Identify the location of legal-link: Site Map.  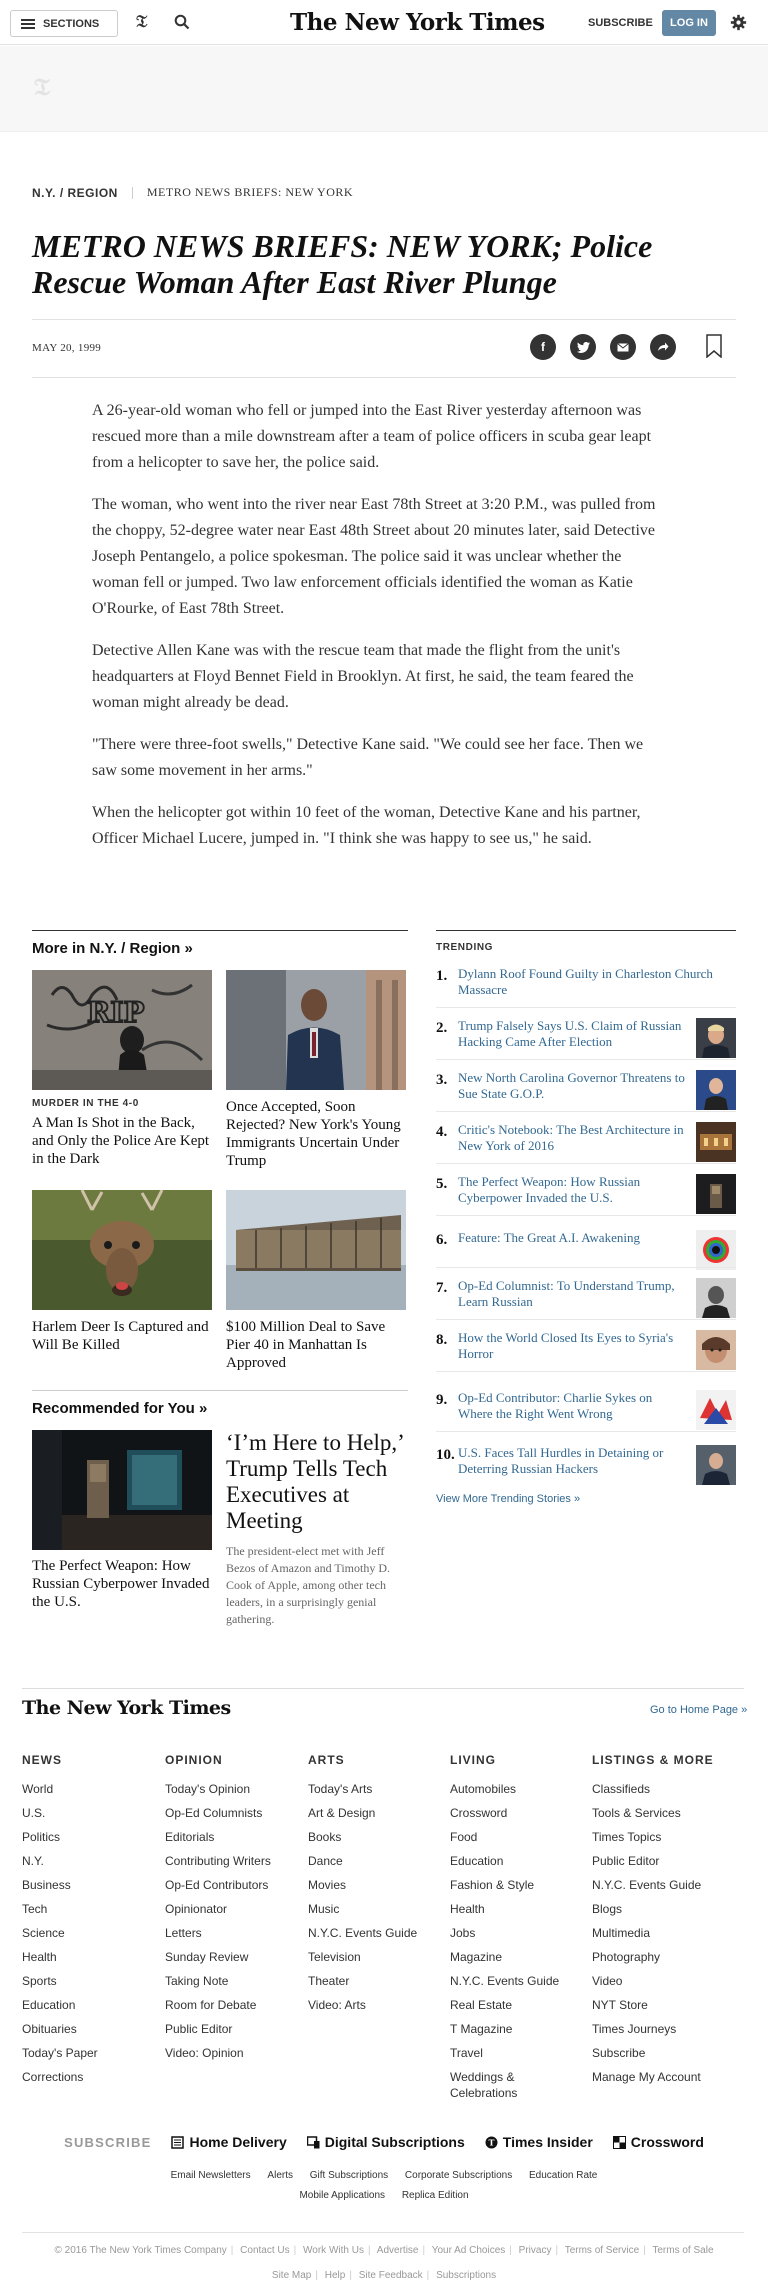
(291, 2275).